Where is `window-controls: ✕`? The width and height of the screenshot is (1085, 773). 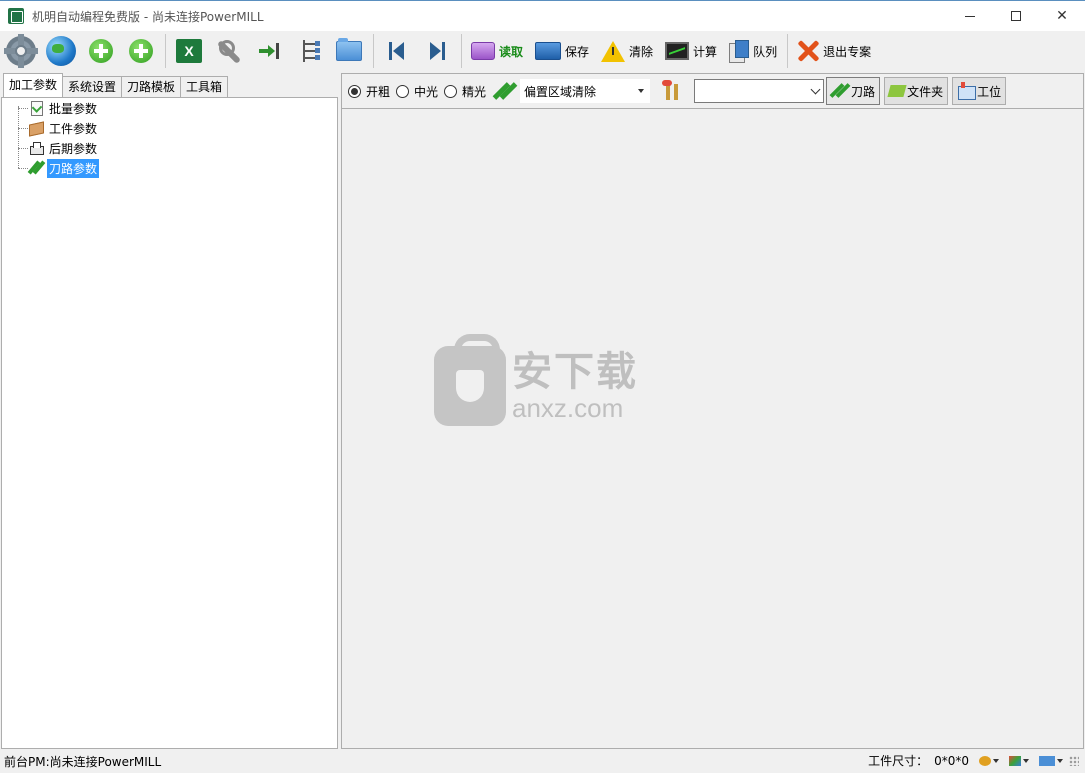
window-controls: ✕ is located at coordinates (1016, 16).